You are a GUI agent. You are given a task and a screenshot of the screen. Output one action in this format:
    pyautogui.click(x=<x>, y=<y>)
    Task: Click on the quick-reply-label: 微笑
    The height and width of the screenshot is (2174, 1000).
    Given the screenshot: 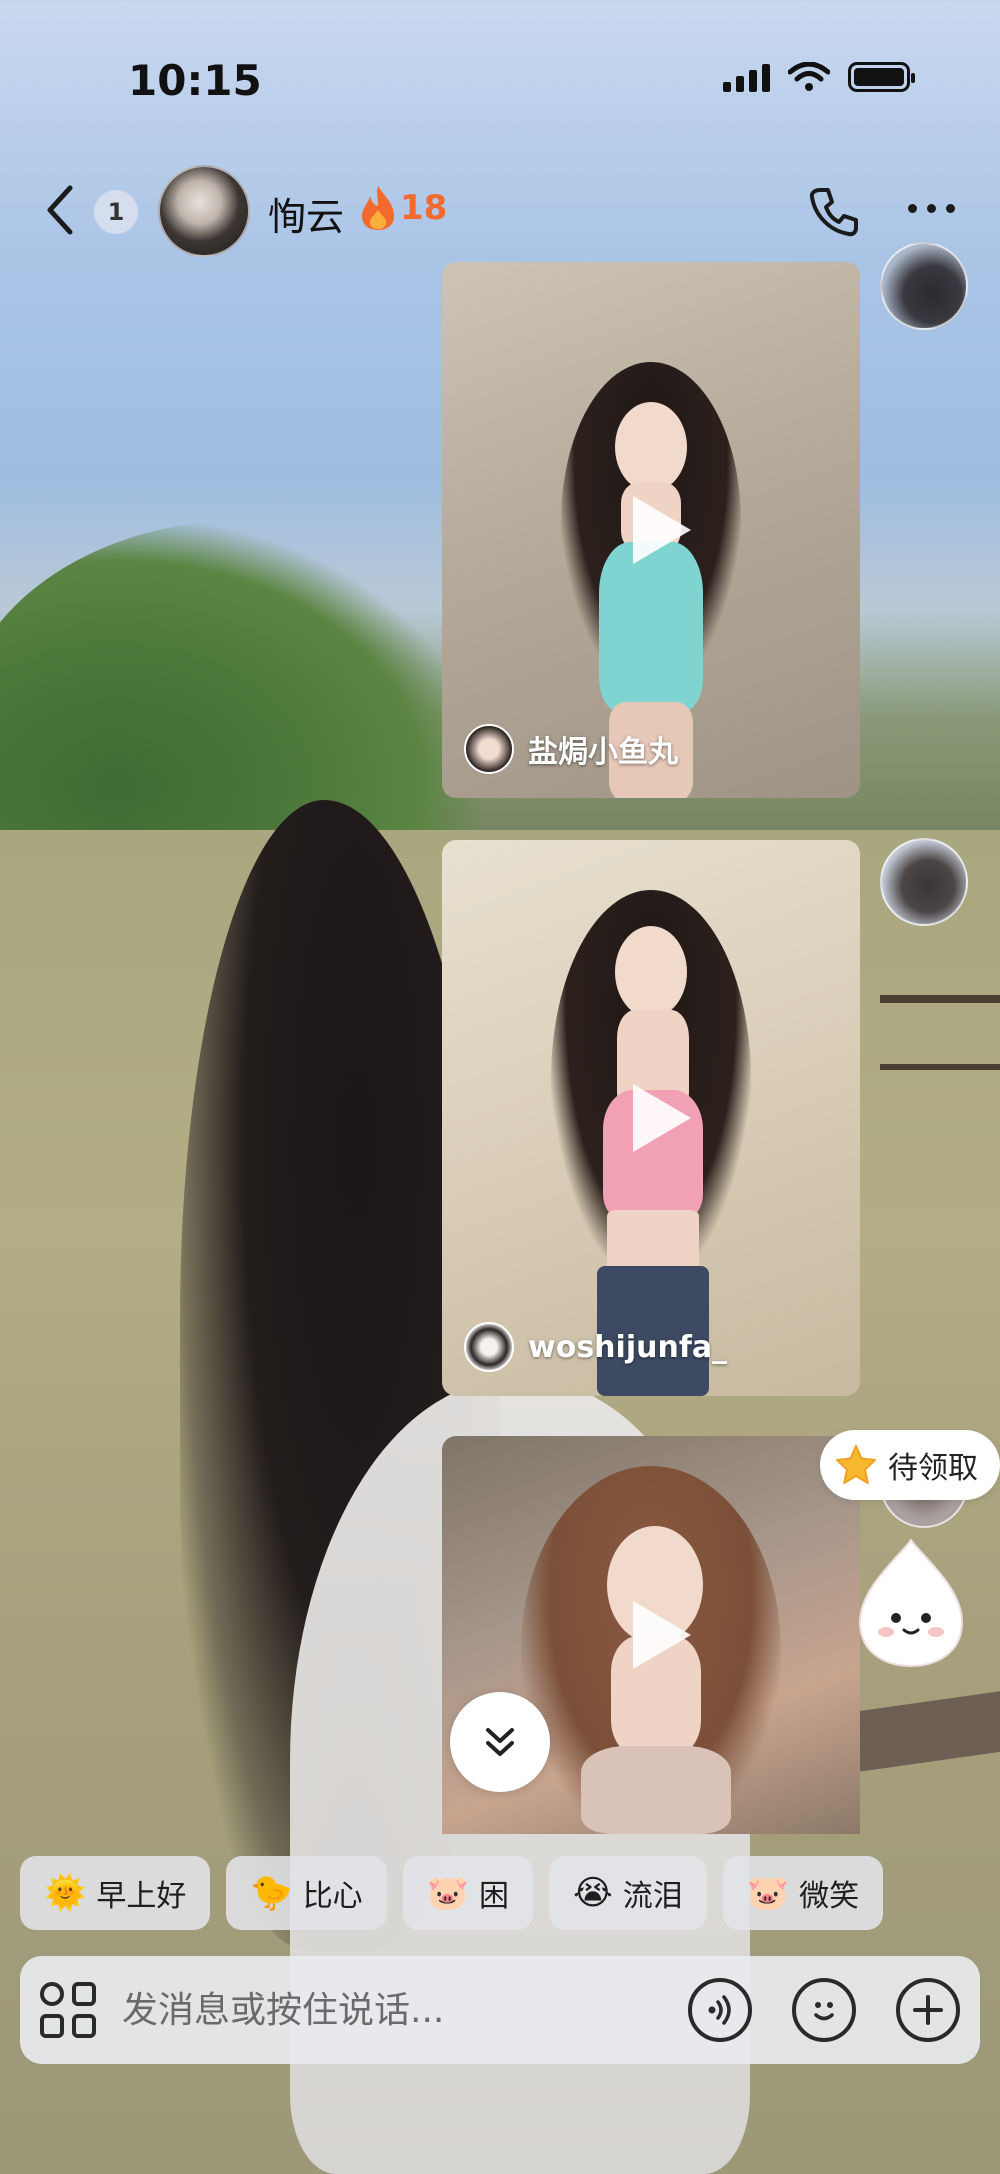 What is the action you would take?
    pyautogui.click(x=829, y=1896)
    